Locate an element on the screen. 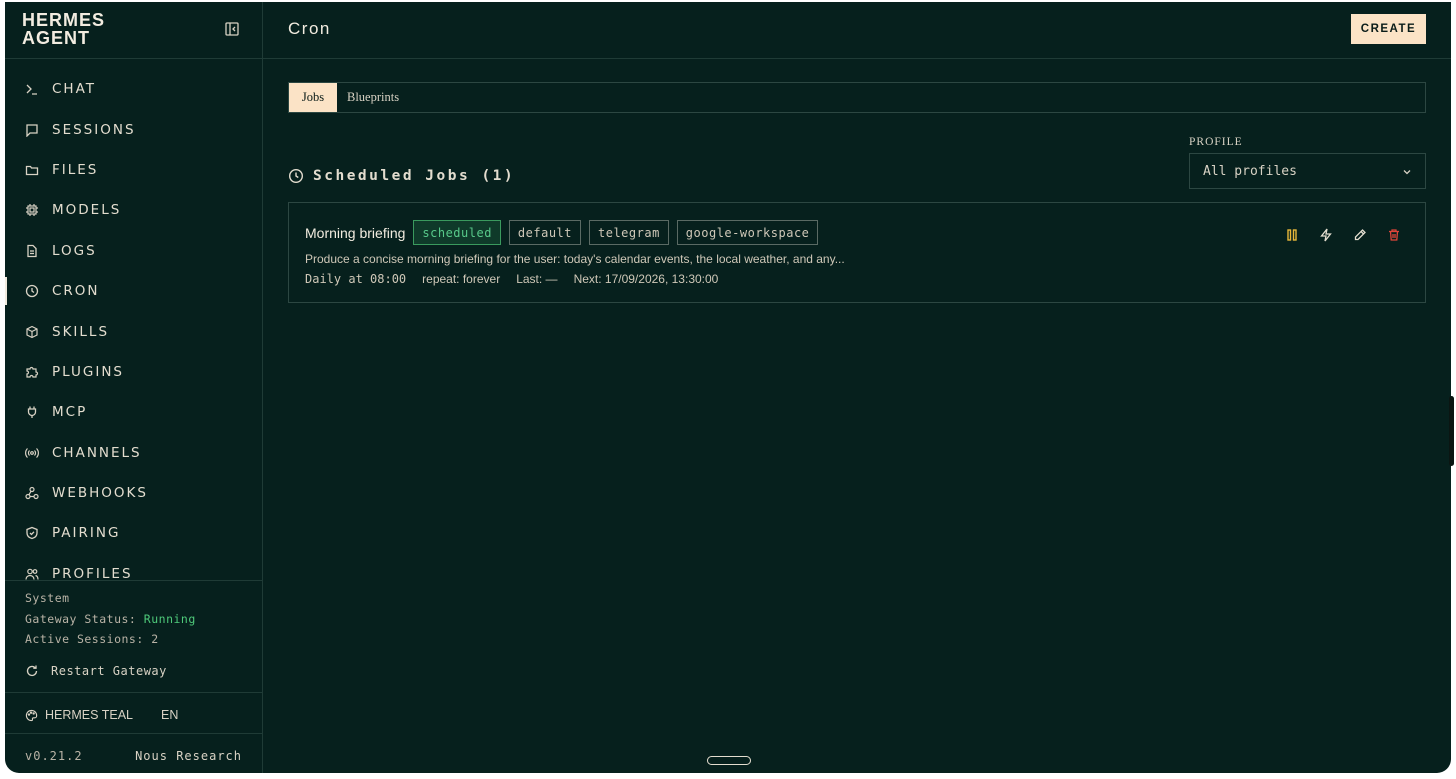 This screenshot has width=1456, height=779. shield-icon is located at coordinates (32, 533).